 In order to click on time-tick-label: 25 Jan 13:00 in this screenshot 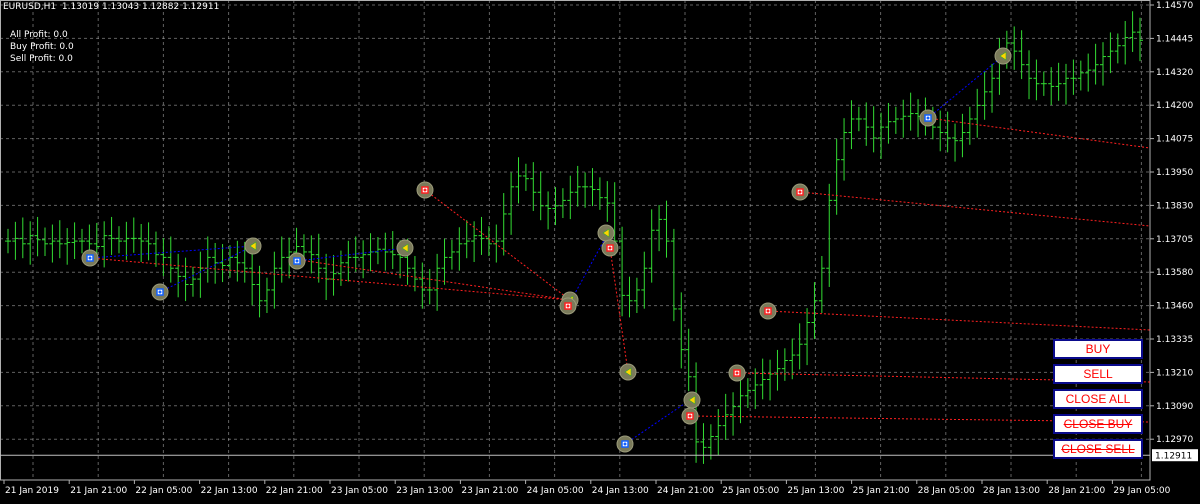, I will do `click(815, 491)`.